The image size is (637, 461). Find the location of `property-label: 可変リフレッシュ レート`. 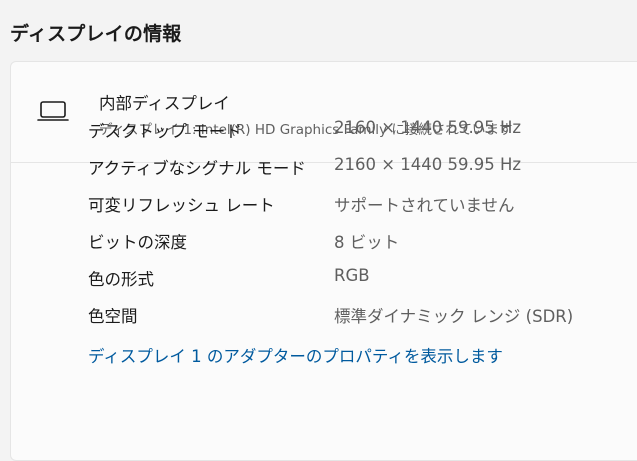

property-label: 可変リフレッシュ レート is located at coordinates (181, 205).